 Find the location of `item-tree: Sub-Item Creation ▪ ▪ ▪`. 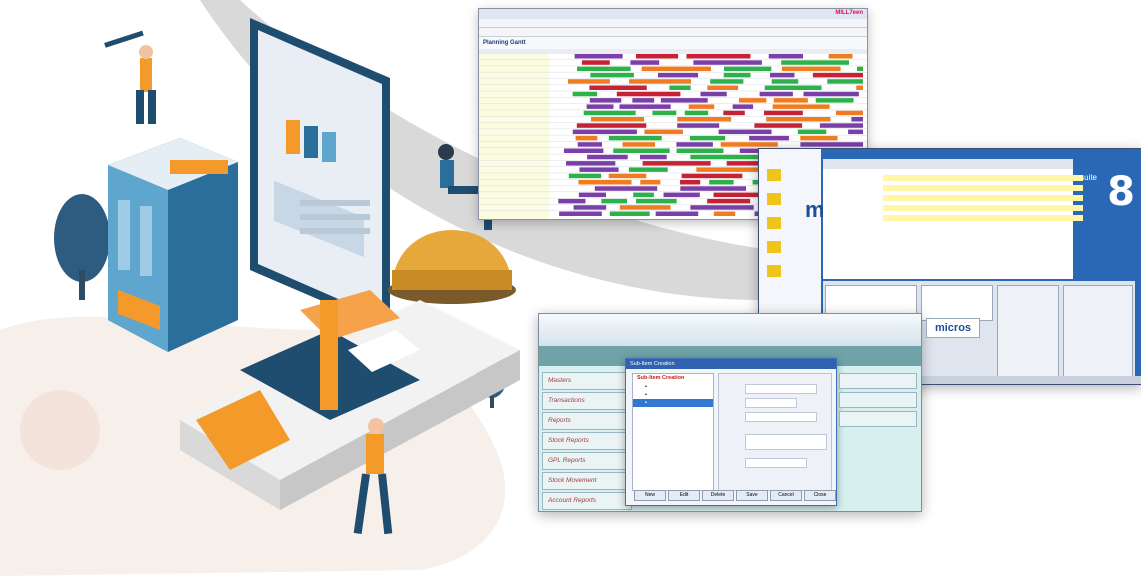

item-tree: Sub-Item Creation ▪ ▪ ▪ is located at coordinates (673, 432).